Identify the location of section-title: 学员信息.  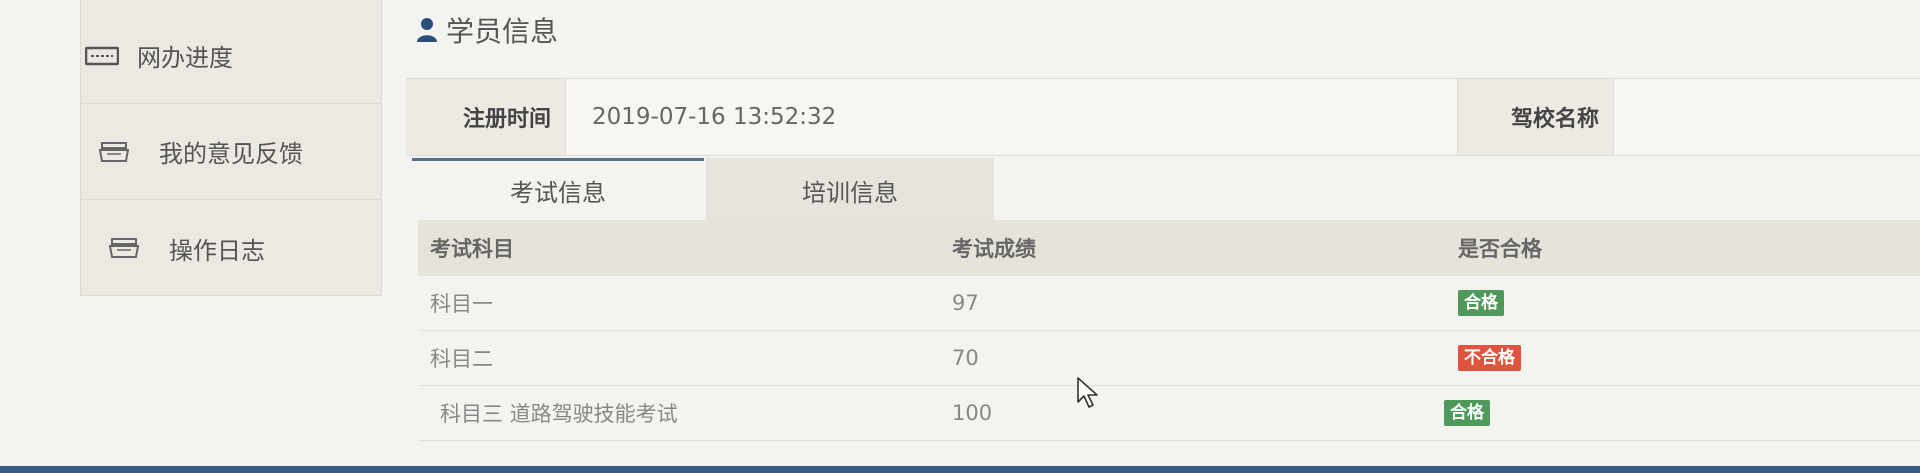
(487, 30).